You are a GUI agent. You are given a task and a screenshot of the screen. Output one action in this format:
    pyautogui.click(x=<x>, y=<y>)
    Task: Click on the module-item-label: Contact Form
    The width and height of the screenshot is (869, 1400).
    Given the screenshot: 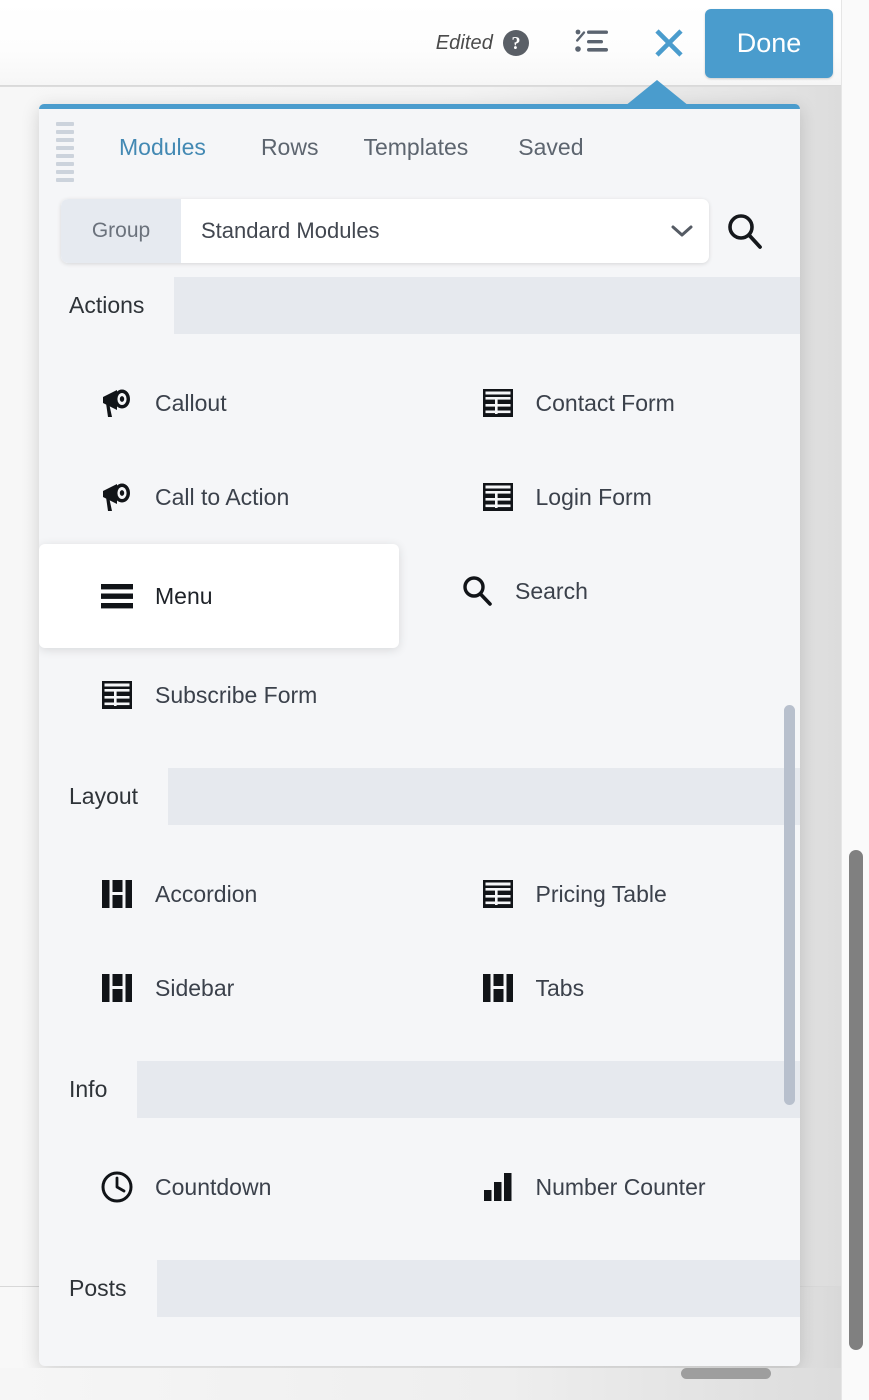 What is the action you would take?
    pyautogui.click(x=605, y=402)
    